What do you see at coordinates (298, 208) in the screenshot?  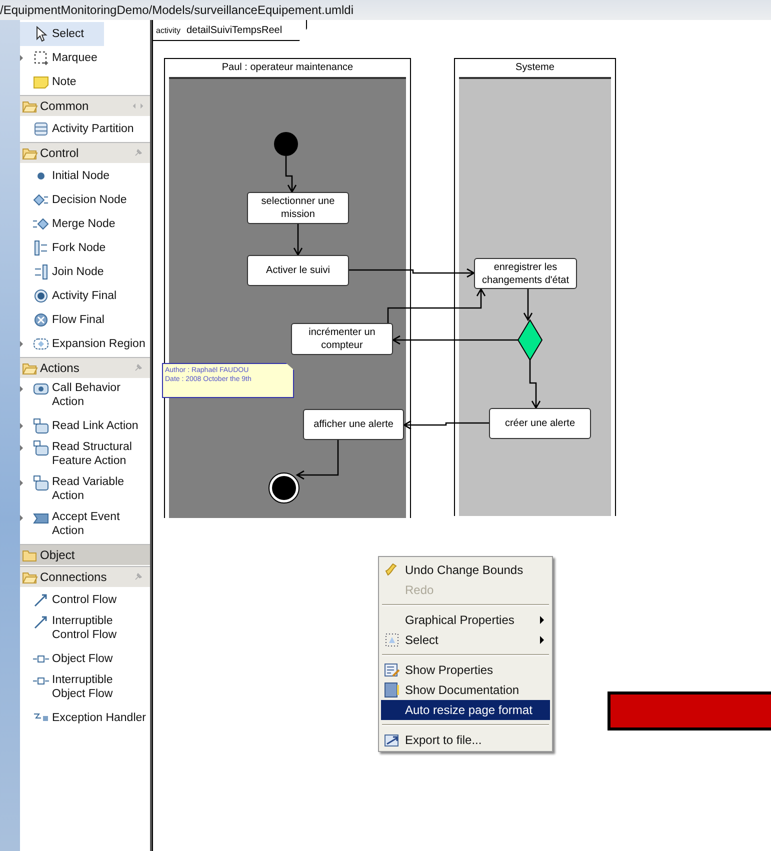 I see `action-node: selectionner une mission` at bounding box center [298, 208].